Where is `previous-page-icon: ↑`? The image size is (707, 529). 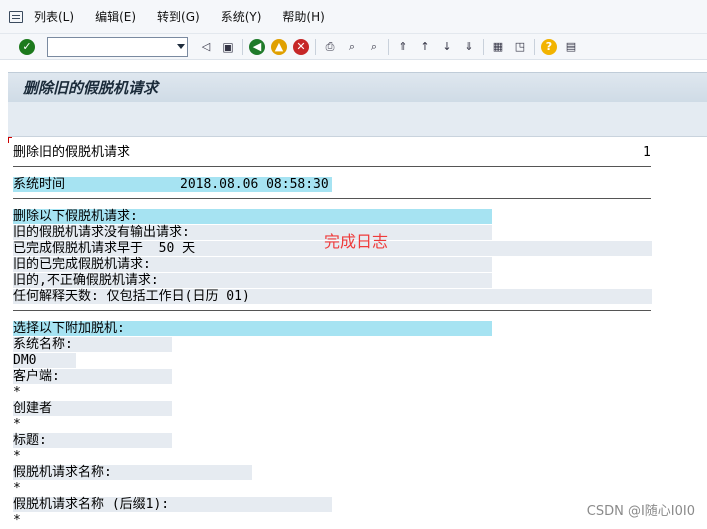
previous-page-icon: ↑ is located at coordinates (425, 47).